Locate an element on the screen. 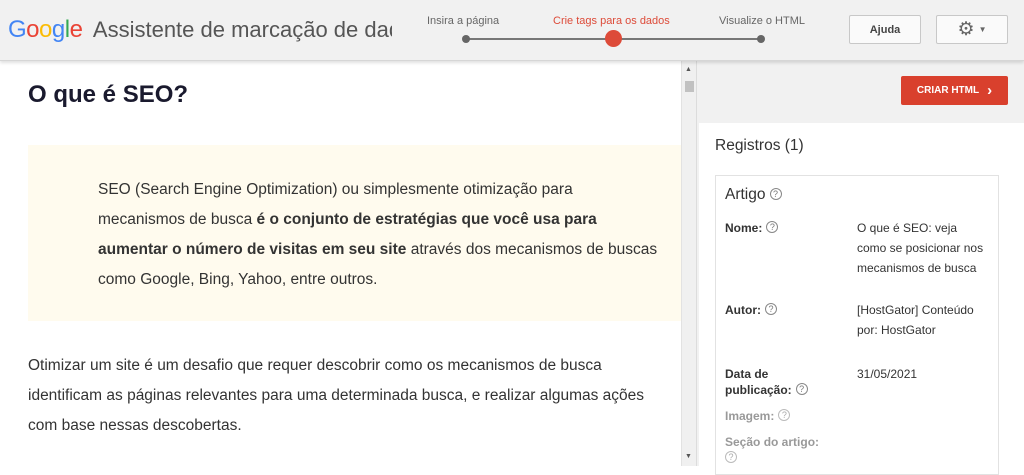 This screenshot has height=475, width=1024. field-author-label: Autor:? is located at coordinates (780, 310).